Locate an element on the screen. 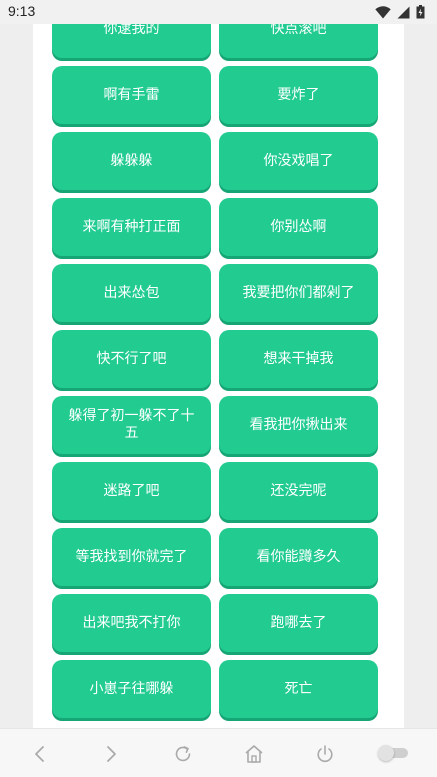  battery-icon is located at coordinates (420, 12).